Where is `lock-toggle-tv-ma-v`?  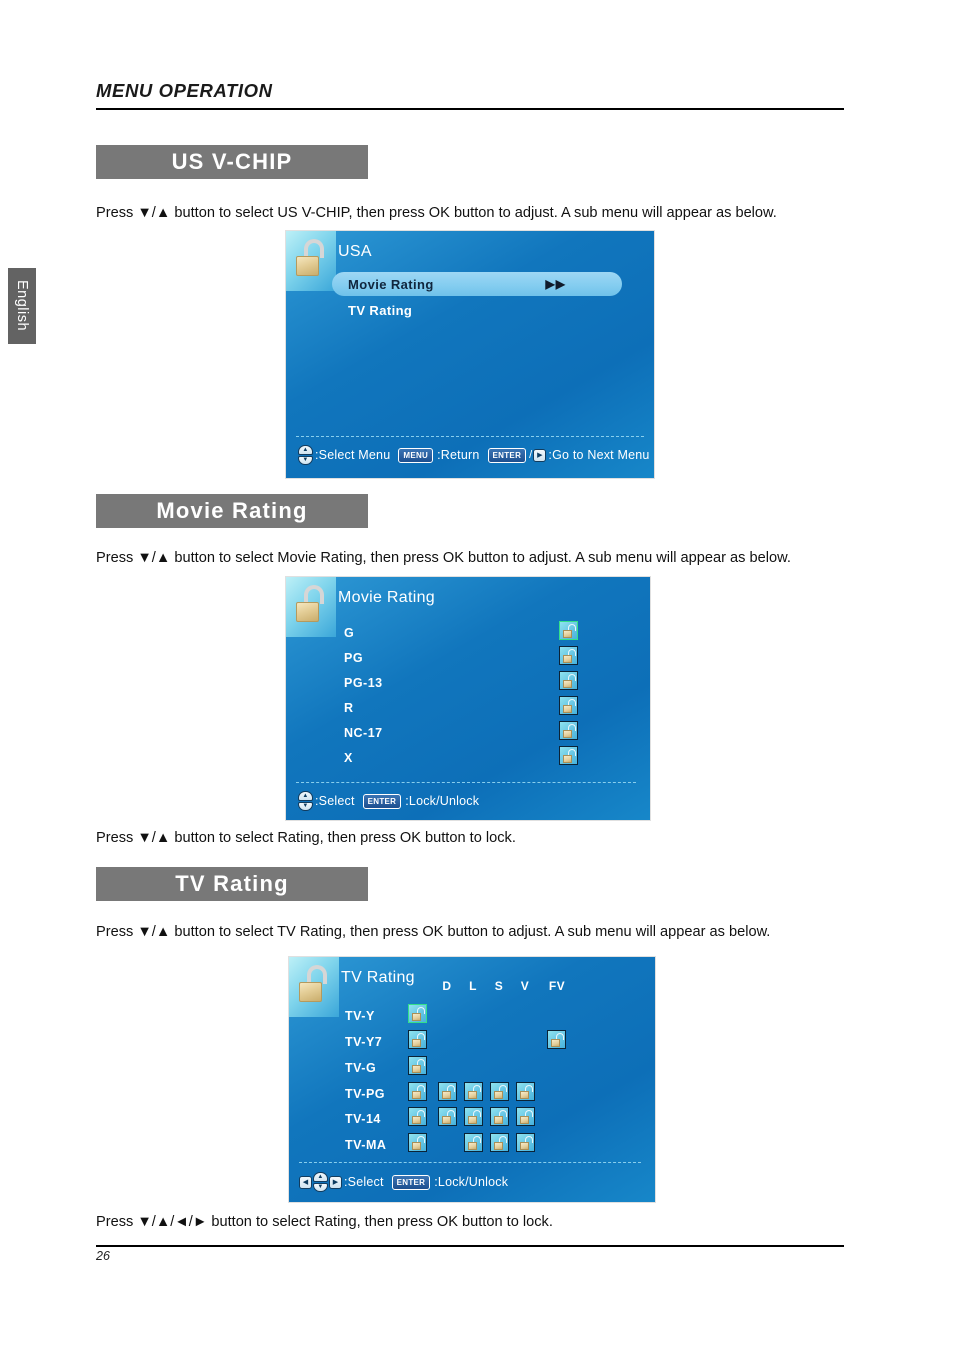 lock-toggle-tv-ma-v is located at coordinates (525, 1142).